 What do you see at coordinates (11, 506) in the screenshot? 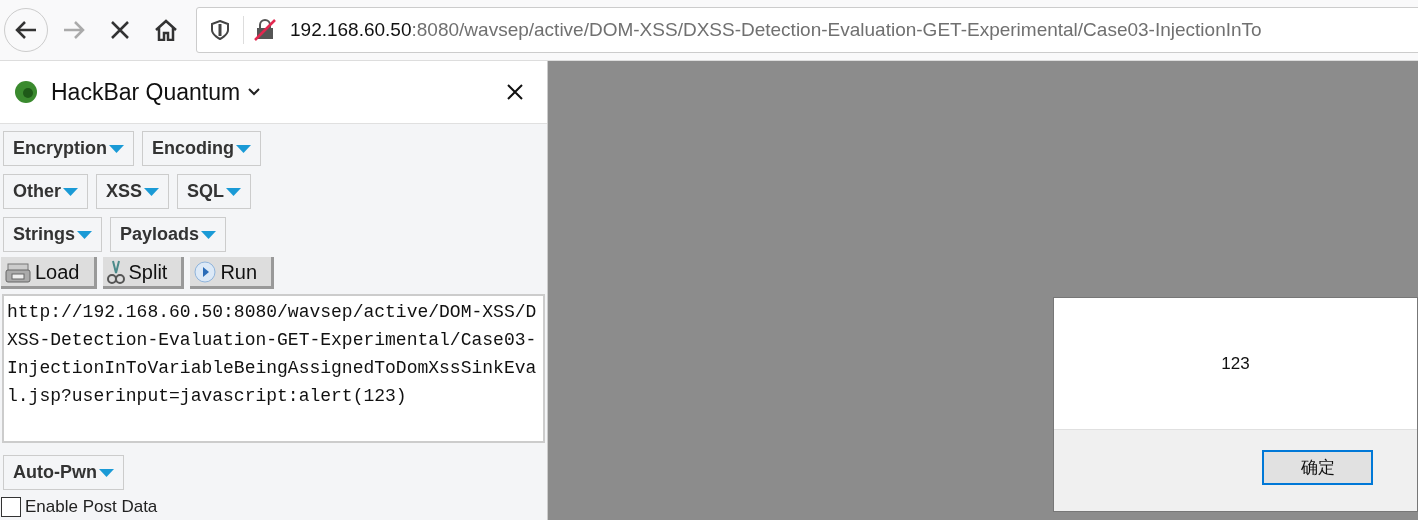
I see `checkbox` at bounding box center [11, 506].